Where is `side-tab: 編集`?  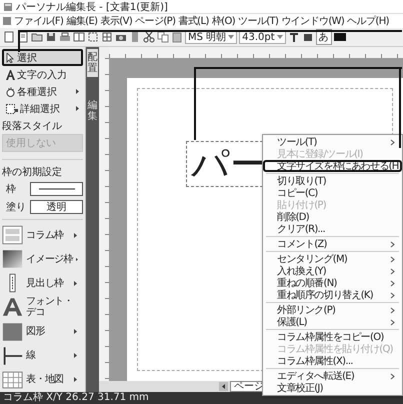
side-tab: 編集 is located at coordinates (92, 111).